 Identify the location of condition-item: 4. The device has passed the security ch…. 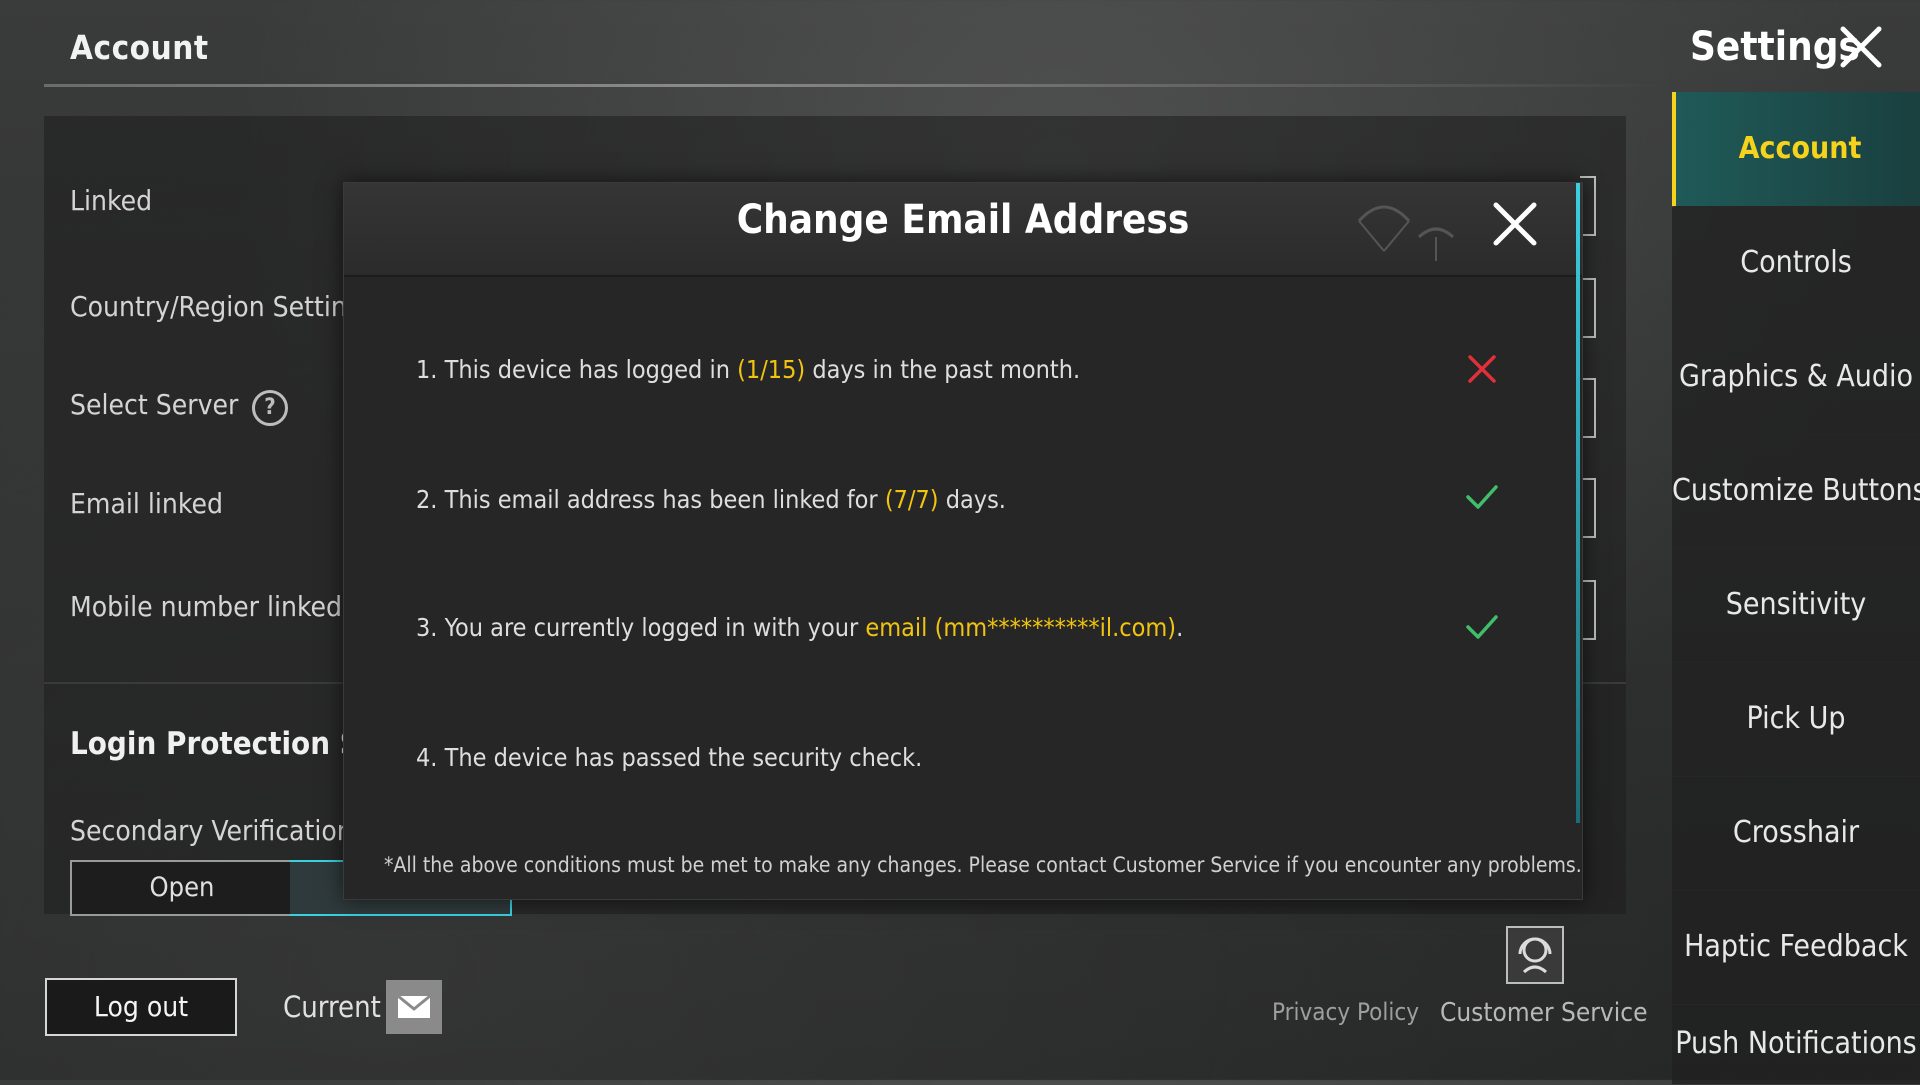
(669, 757).